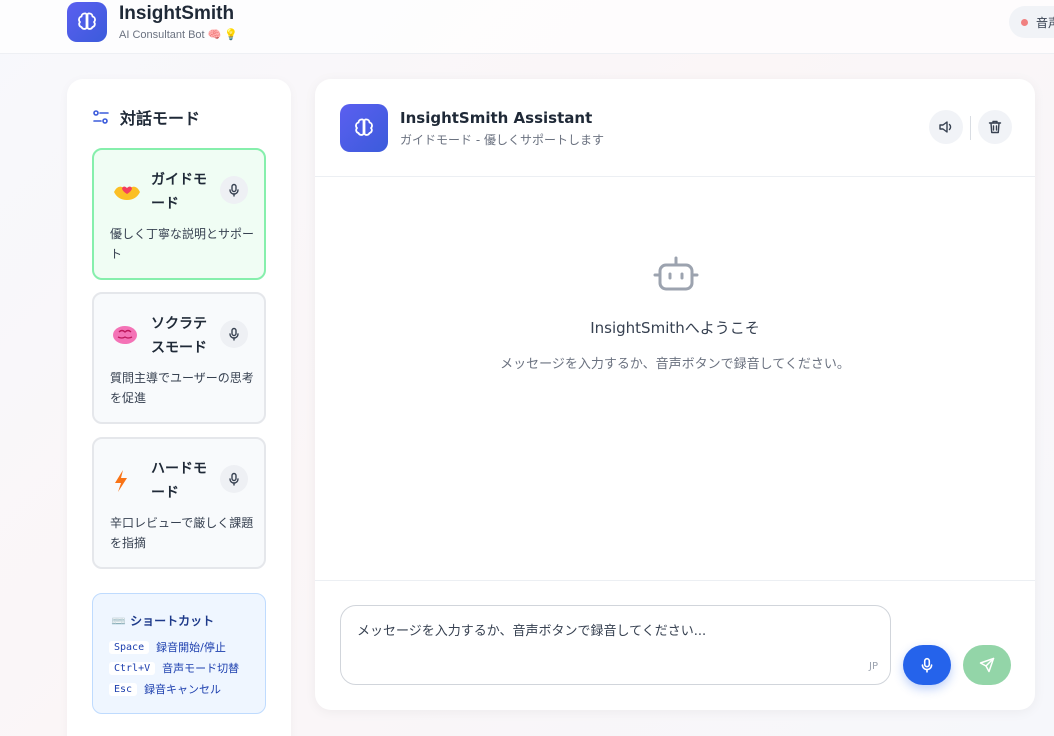 This screenshot has width=1054, height=736. Describe the element at coordinates (179, 481) in the screenshot. I see `mode-name: ハードモード` at that location.